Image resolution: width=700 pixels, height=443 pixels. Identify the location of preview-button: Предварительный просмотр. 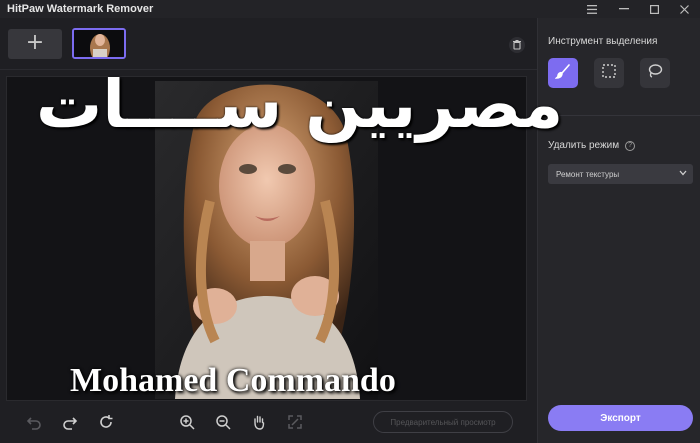
(443, 422).